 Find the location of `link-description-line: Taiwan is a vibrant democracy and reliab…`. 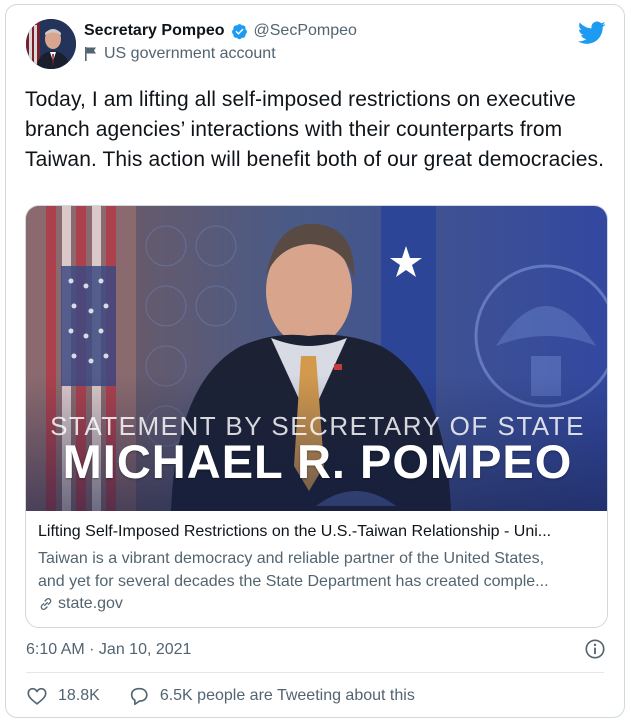

link-description-line: Taiwan is a vibrant democracy and reliab… is located at coordinates (291, 558).